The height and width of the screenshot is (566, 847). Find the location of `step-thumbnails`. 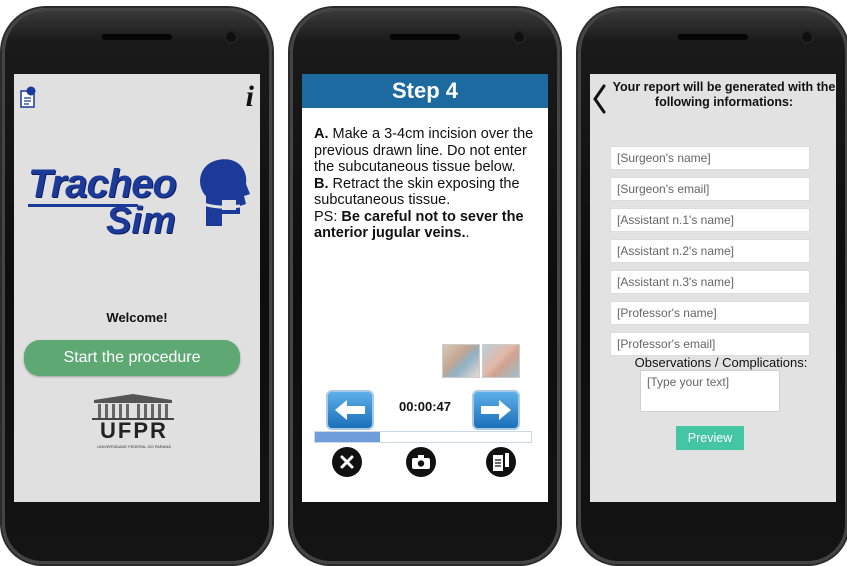

step-thumbnails is located at coordinates (482, 361).